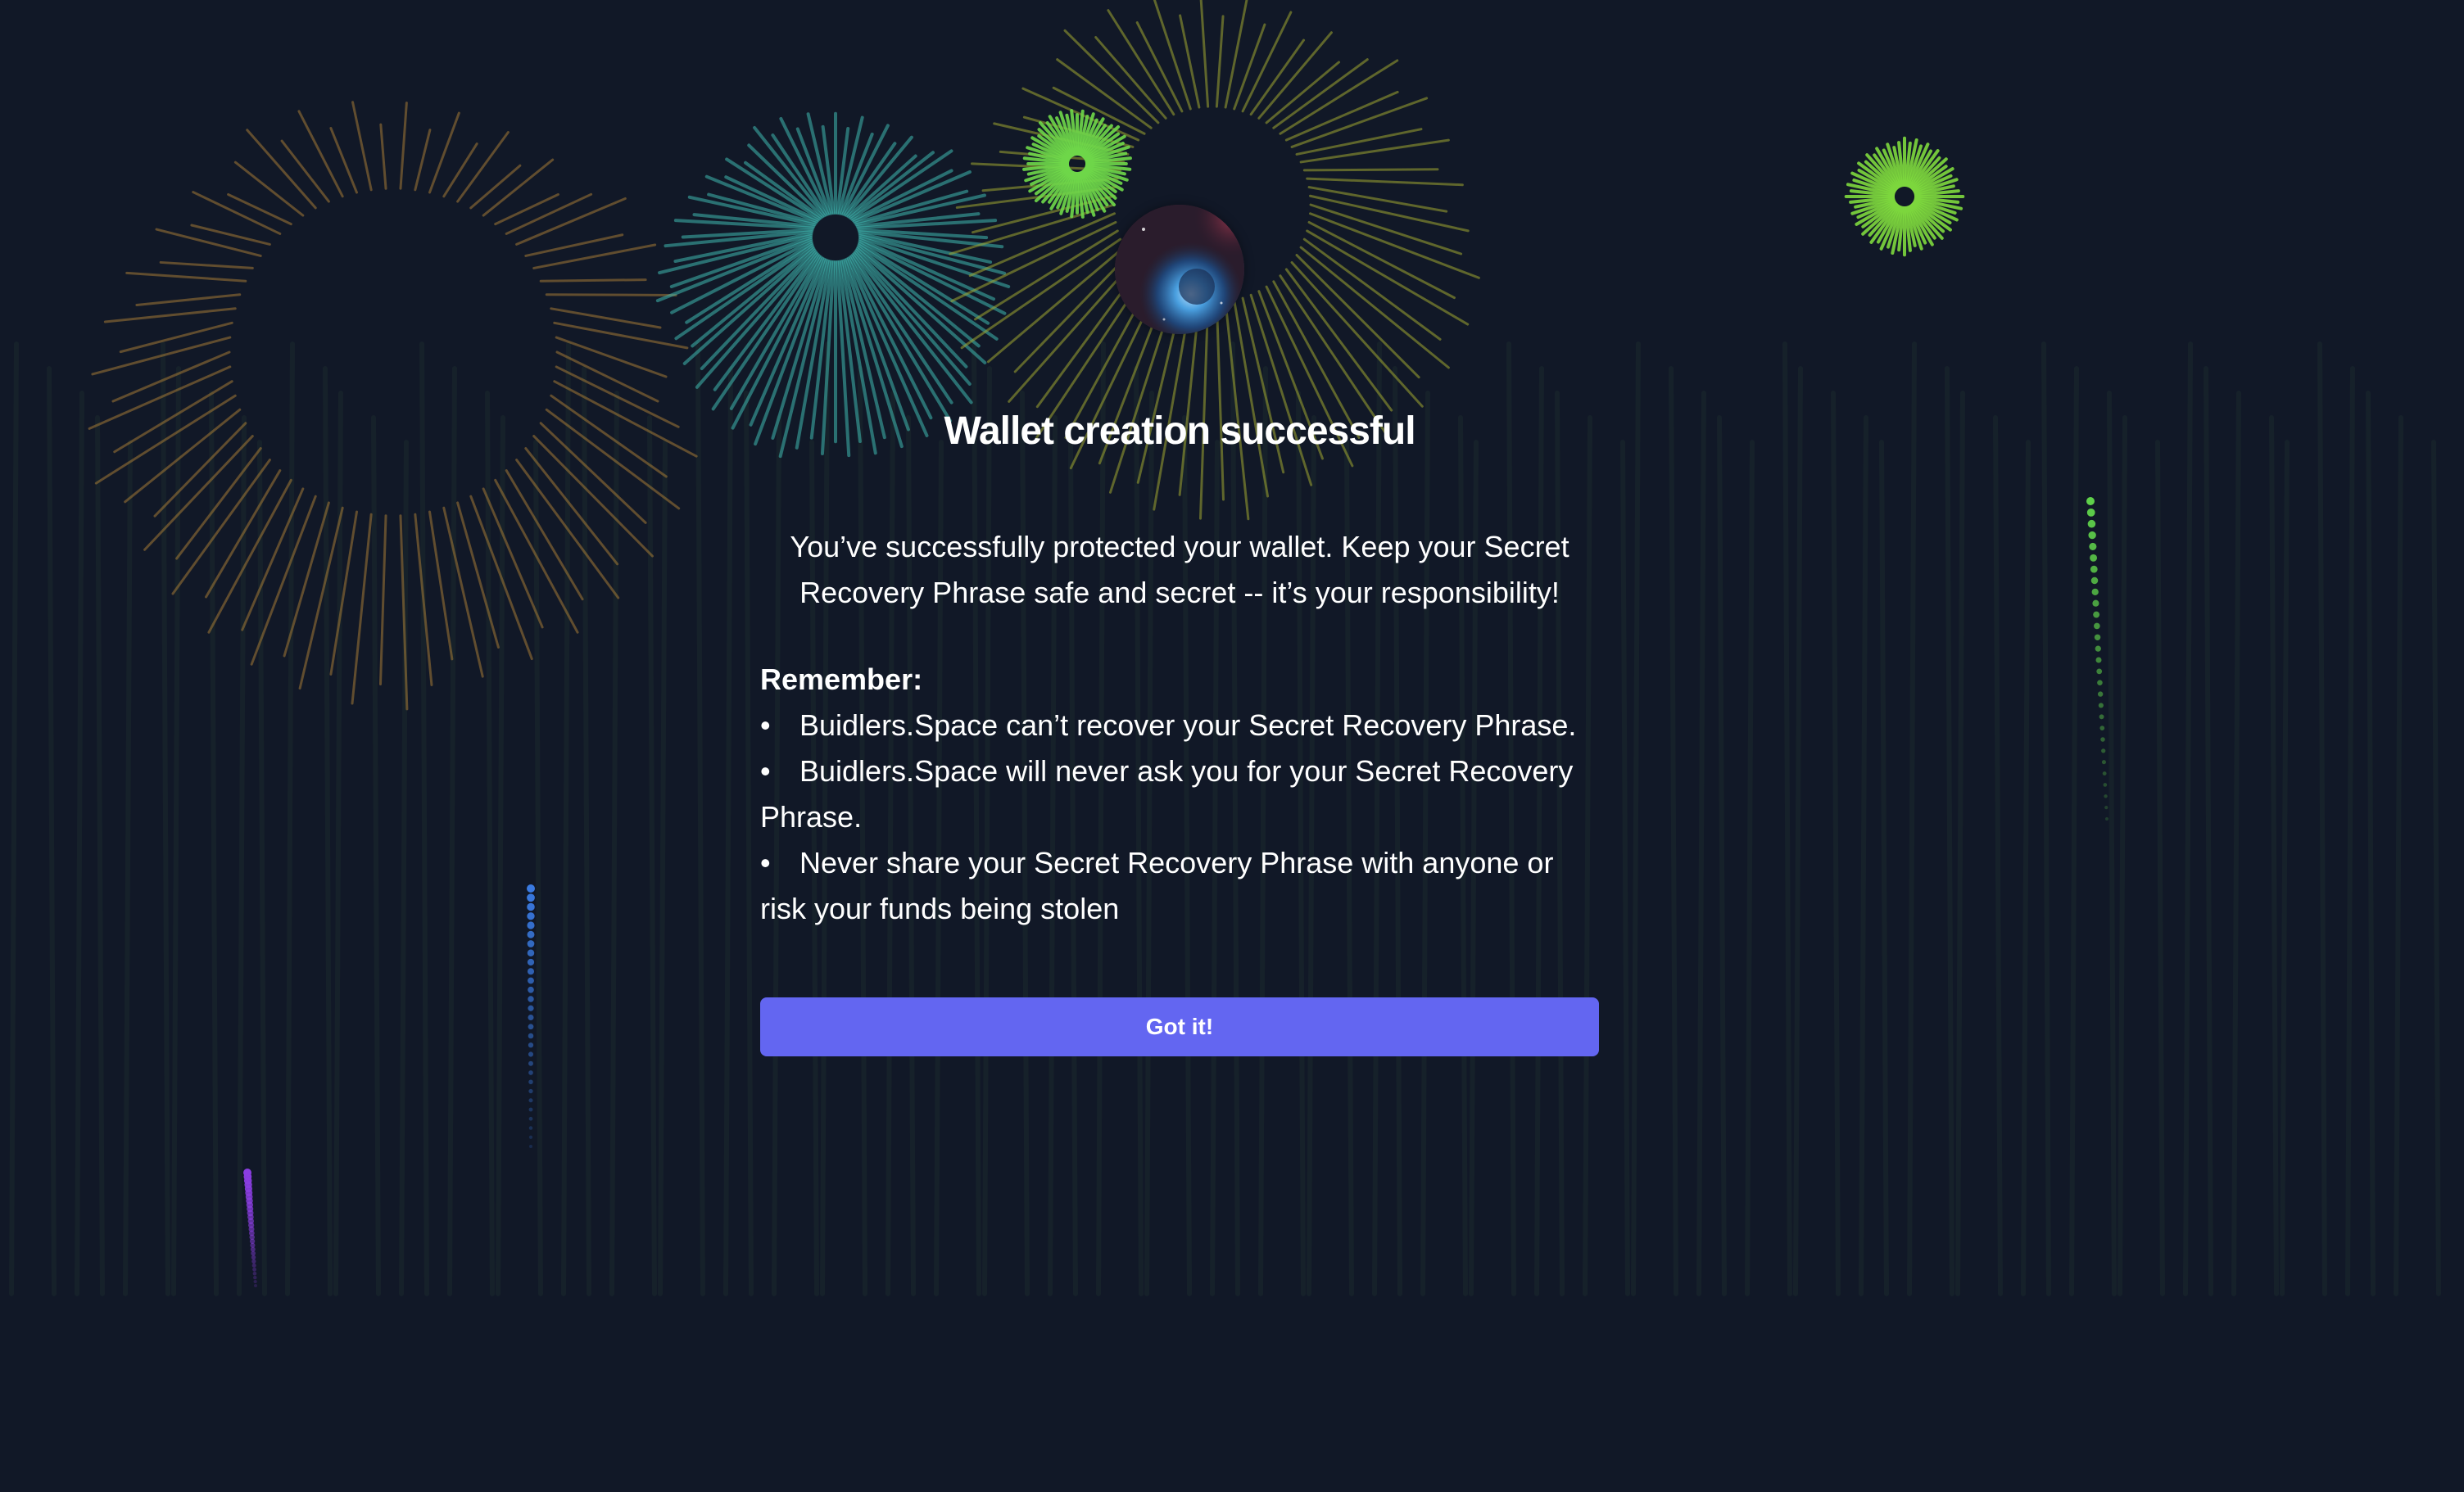 This screenshot has height=1492, width=2464. What do you see at coordinates (841, 679) in the screenshot?
I see `remember-heading: Remember:` at bounding box center [841, 679].